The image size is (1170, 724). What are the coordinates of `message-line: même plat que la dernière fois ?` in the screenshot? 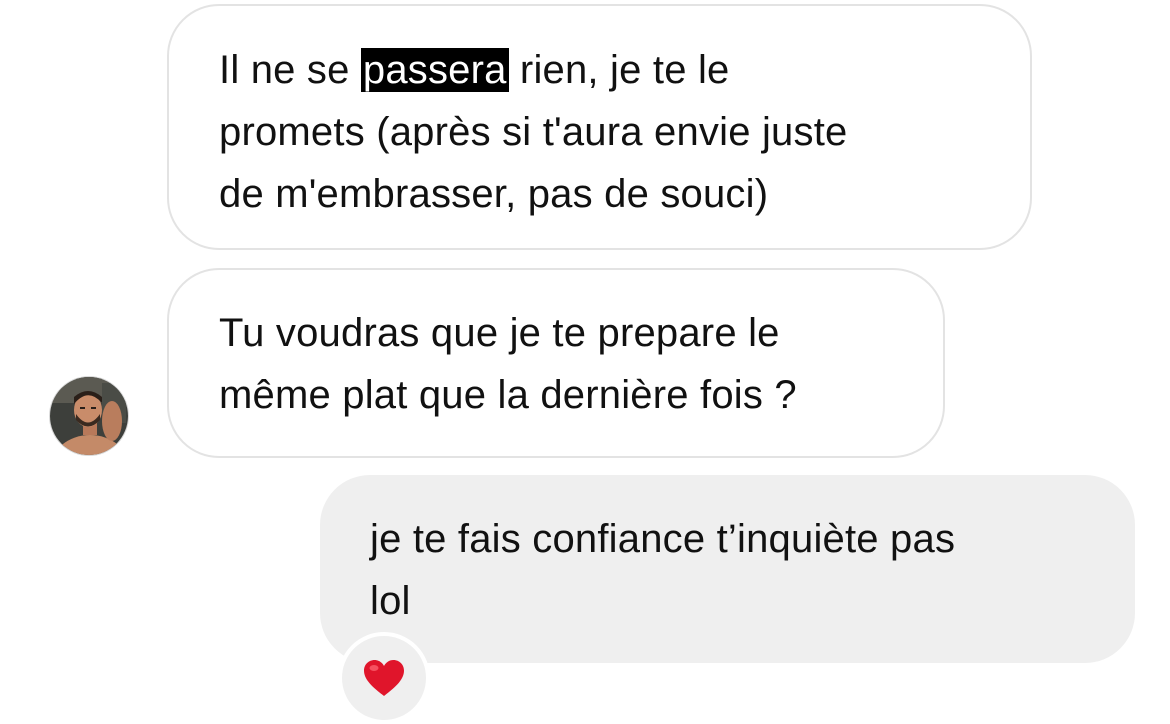 It's located at (508, 395).